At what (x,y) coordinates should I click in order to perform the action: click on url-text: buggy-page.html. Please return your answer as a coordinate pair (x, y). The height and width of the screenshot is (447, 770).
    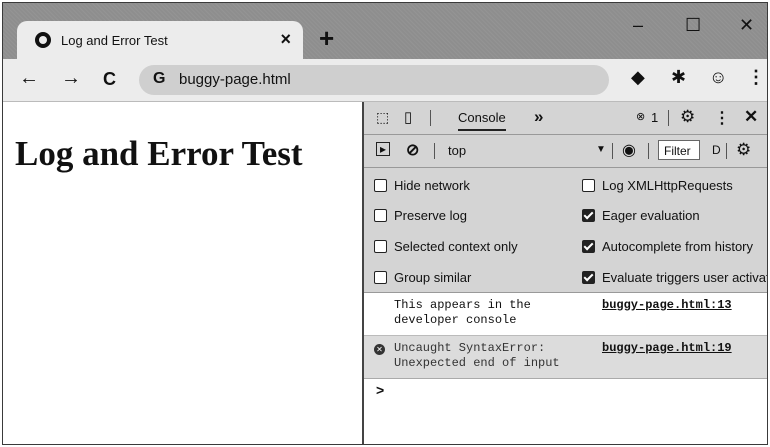
    Looking at the image, I should click on (235, 79).